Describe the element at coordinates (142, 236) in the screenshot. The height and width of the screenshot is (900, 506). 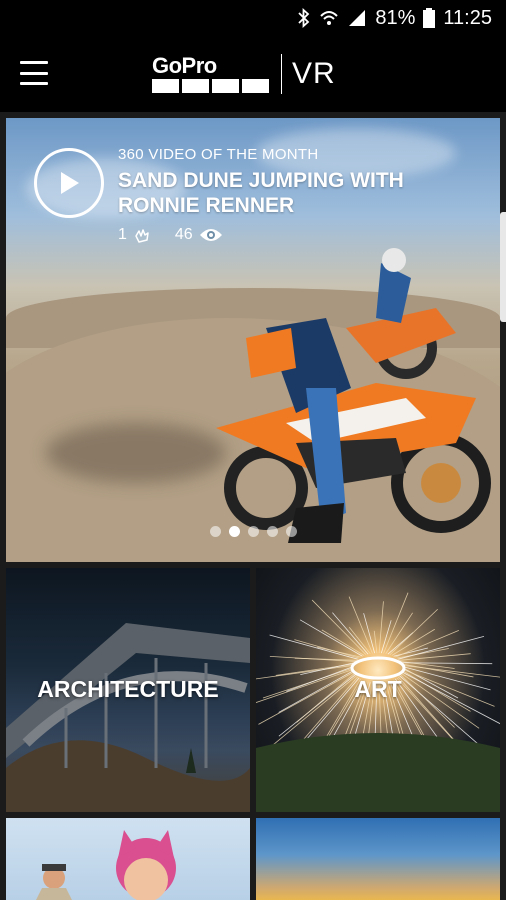
I see `shaka-icon` at that location.